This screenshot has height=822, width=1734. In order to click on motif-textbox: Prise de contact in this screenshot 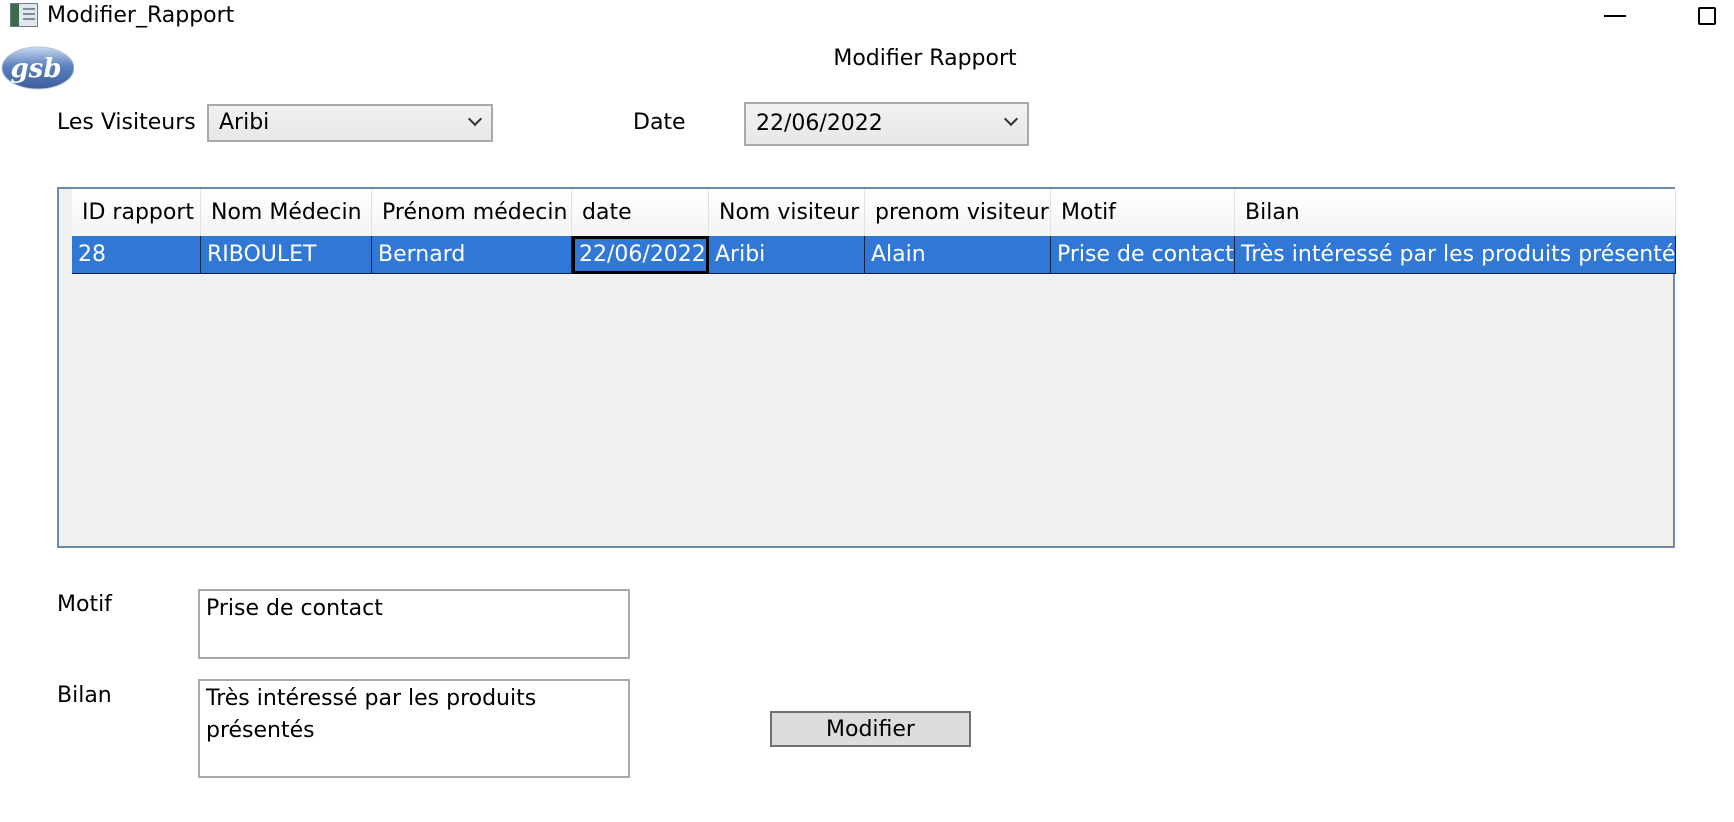, I will do `click(414, 624)`.